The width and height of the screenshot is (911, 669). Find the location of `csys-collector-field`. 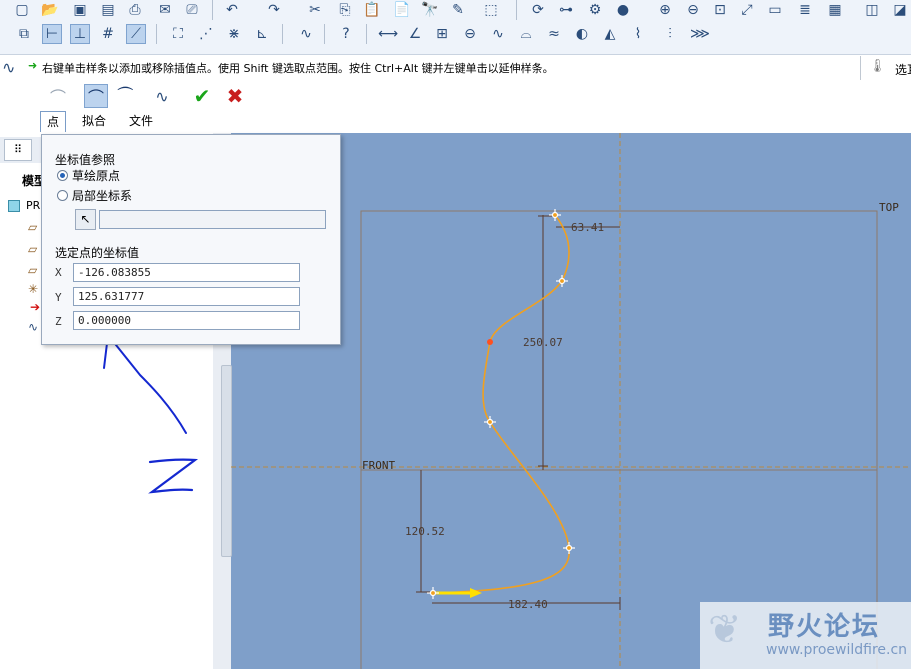

csys-collector-field is located at coordinates (212, 219).